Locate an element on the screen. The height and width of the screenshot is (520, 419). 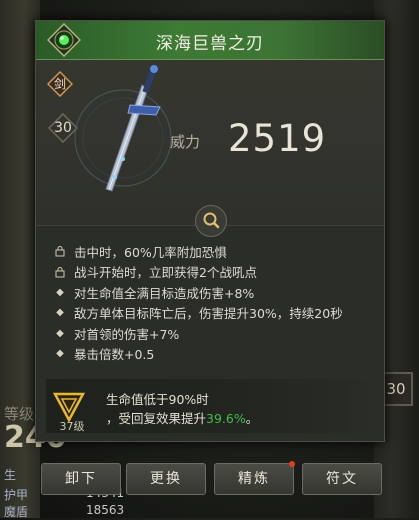
power-value: 2519 is located at coordinates (277, 138).